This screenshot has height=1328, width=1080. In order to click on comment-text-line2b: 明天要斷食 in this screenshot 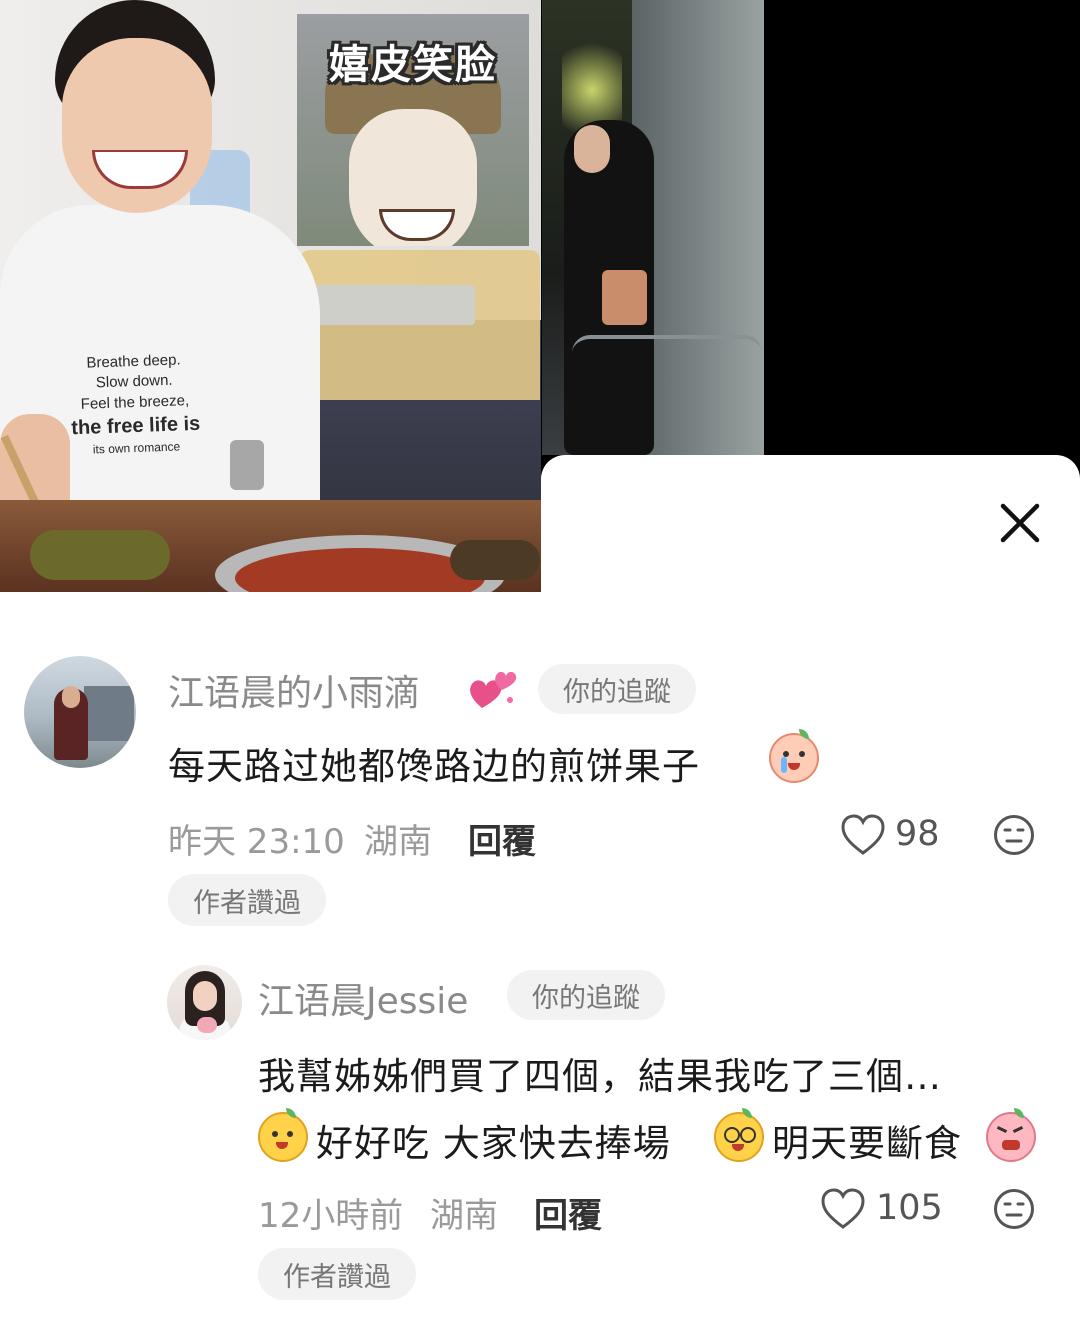, I will do `click(867, 1143)`.